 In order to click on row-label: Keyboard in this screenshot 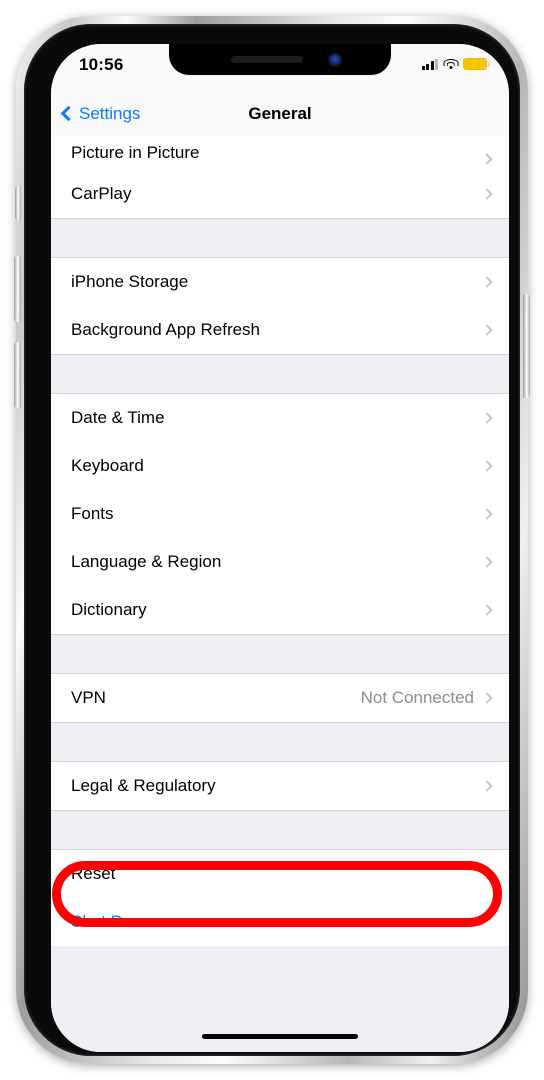, I will do `click(107, 465)`.